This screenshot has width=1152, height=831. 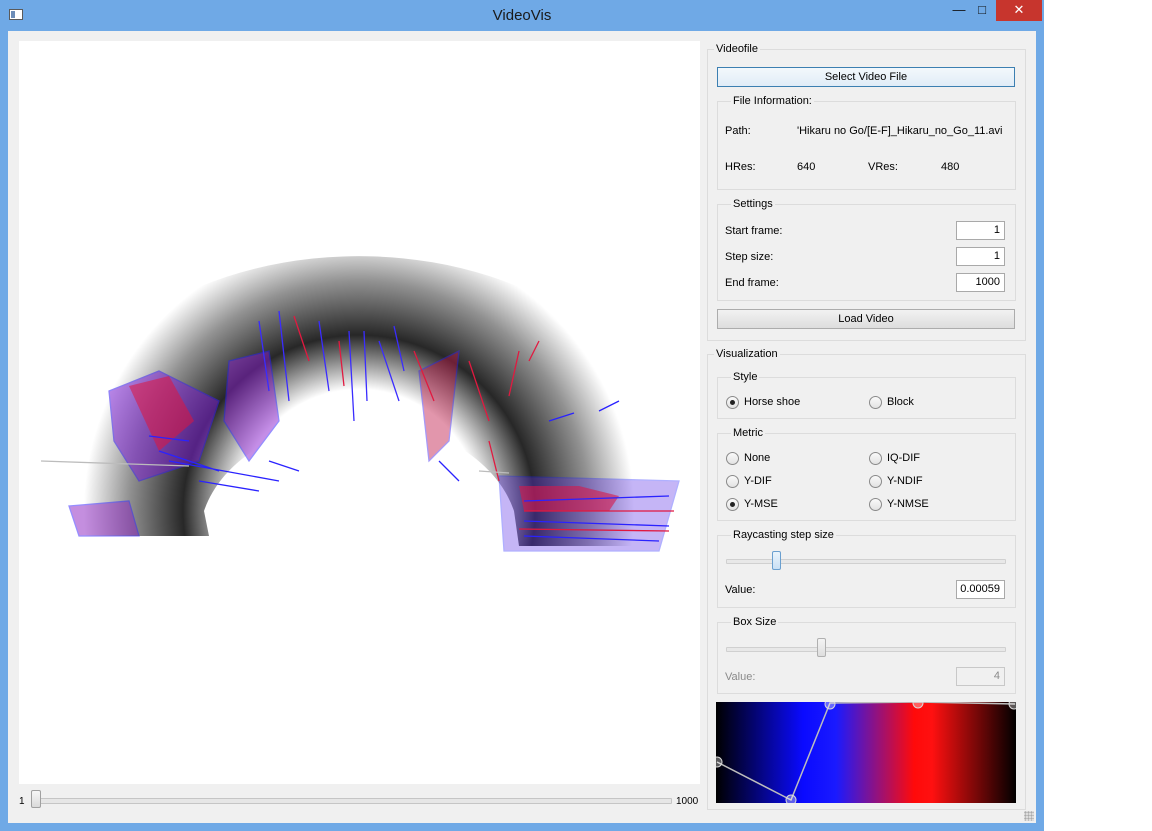 I want to click on frame-slider-max-label: 1000, so click(x=687, y=801).